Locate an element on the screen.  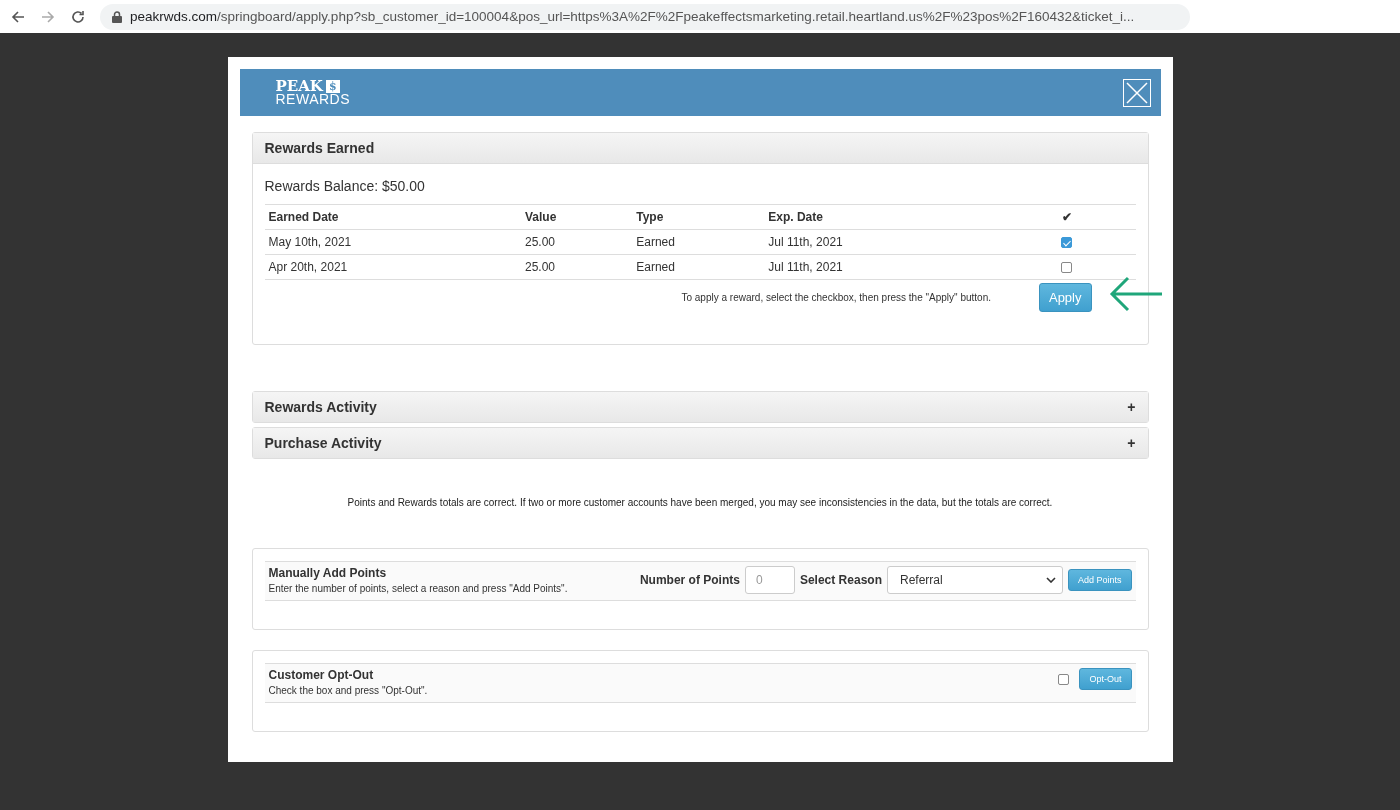
column-header: Exp. Date is located at coordinates (881, 217).